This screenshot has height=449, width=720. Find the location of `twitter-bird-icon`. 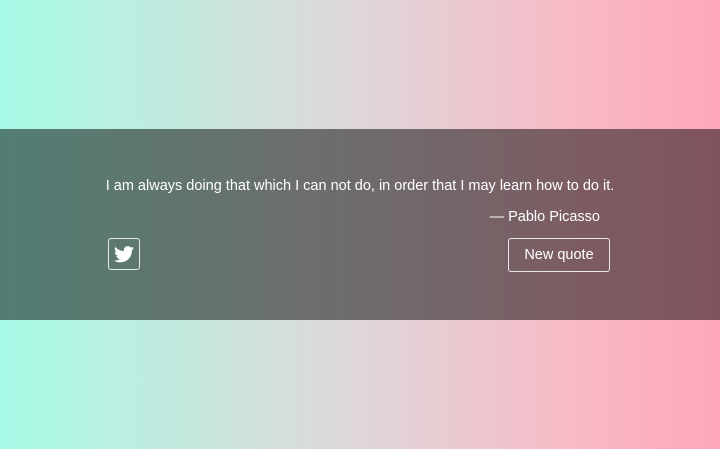

twitter-bird-icon is located at coordinates (124, 254).